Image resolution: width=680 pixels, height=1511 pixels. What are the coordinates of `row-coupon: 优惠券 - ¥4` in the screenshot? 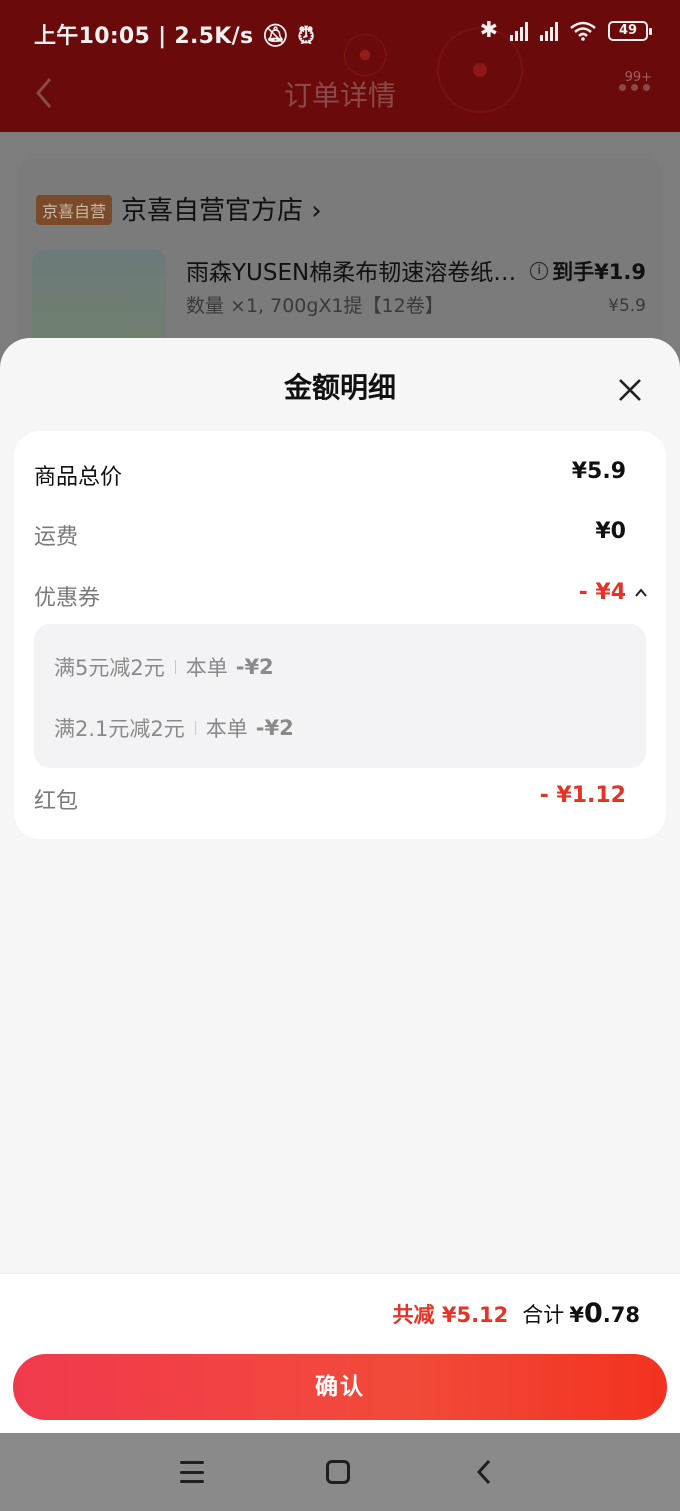 It's located at (340, 594).